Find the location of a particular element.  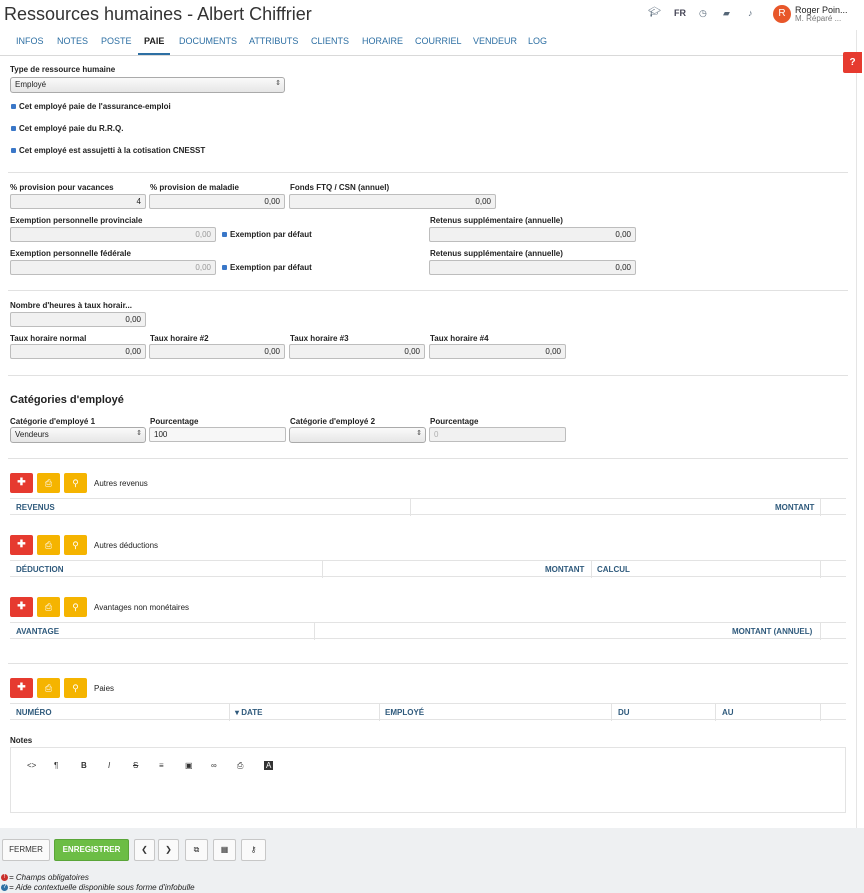

deductions-table-header: DÉDUCTION MONTANT CALCUL is located at coordinates (428, 569).